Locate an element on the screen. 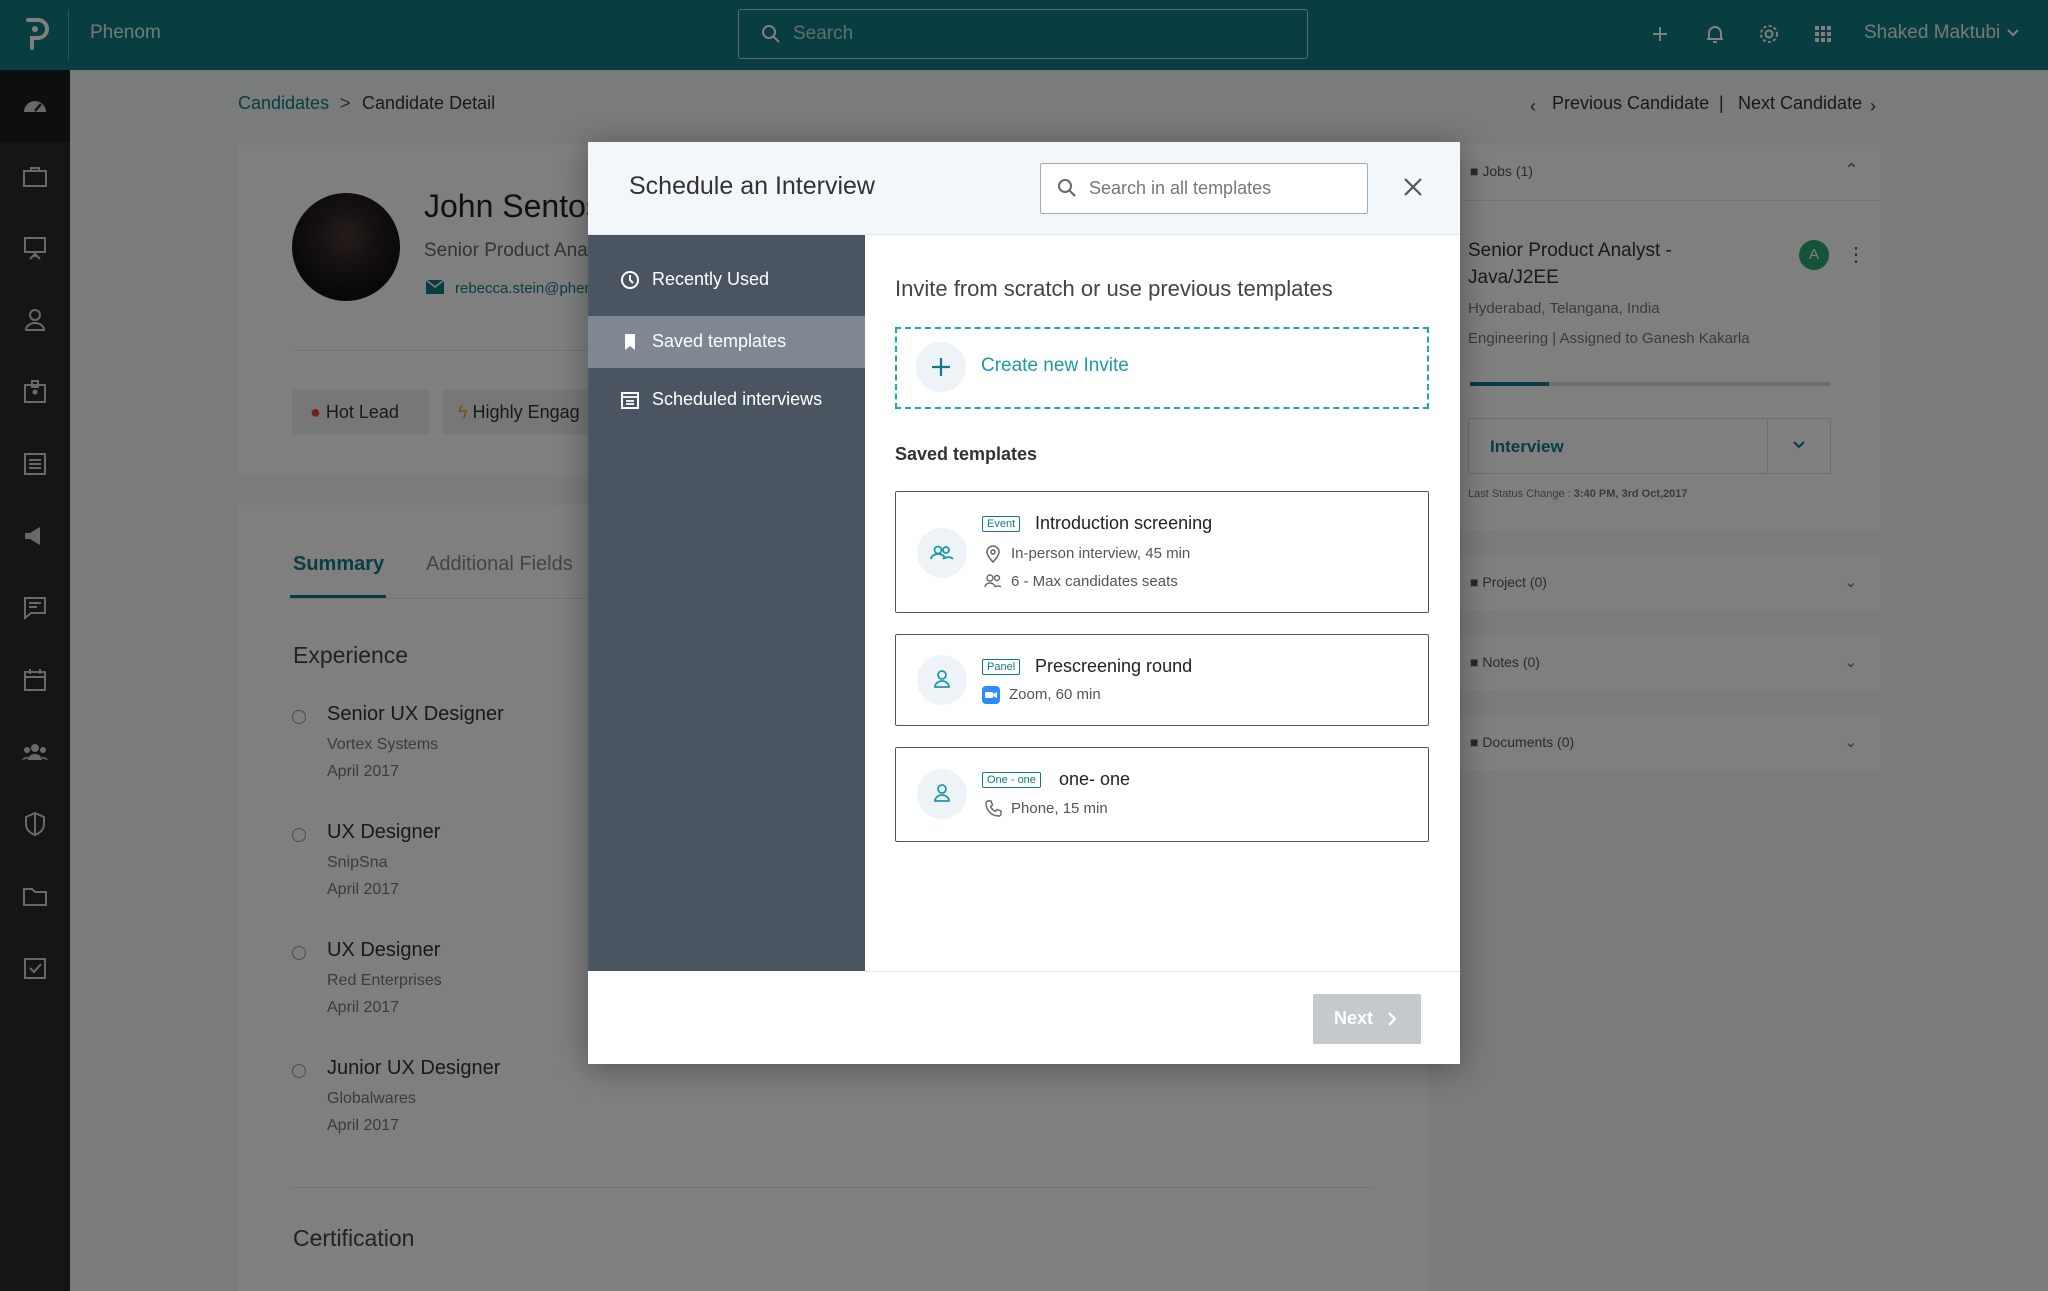 Image resolution: width=2048 pixels, height=1291 pixels. template-type-badge: One - one is located at coordinates (1011, 780).